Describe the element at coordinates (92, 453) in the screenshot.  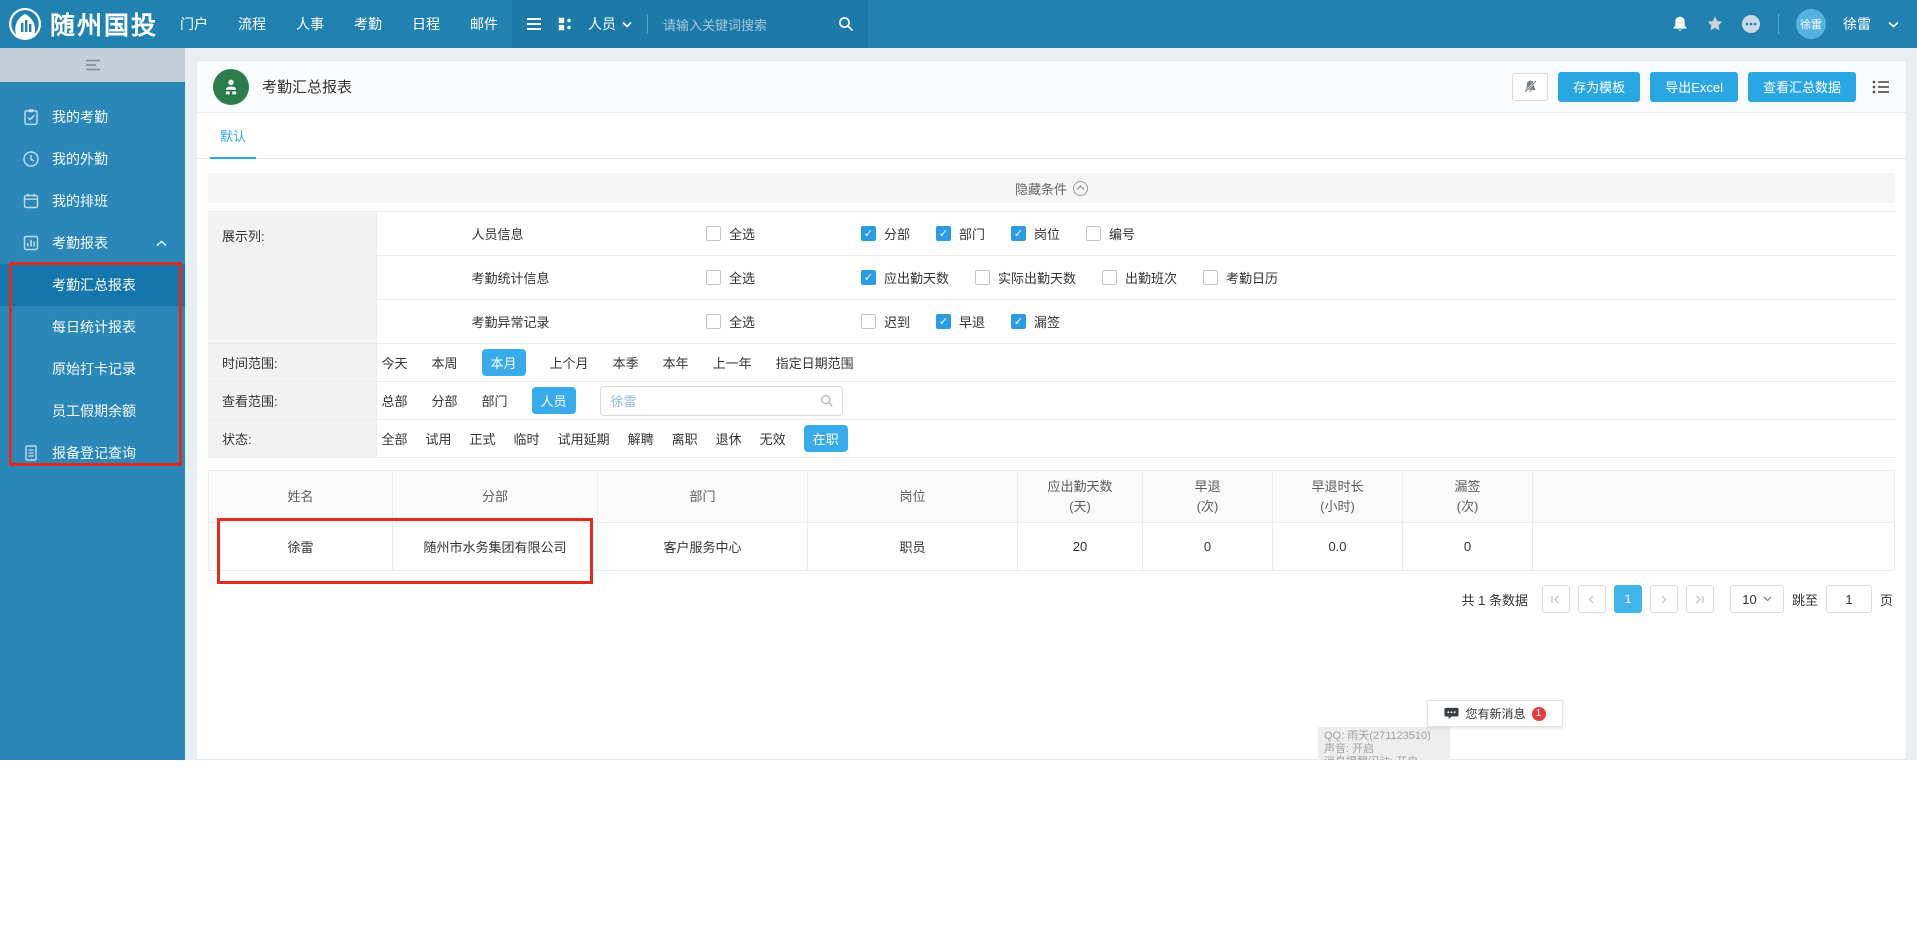
I see `sidebar-item: 报备登记查询` at that location.